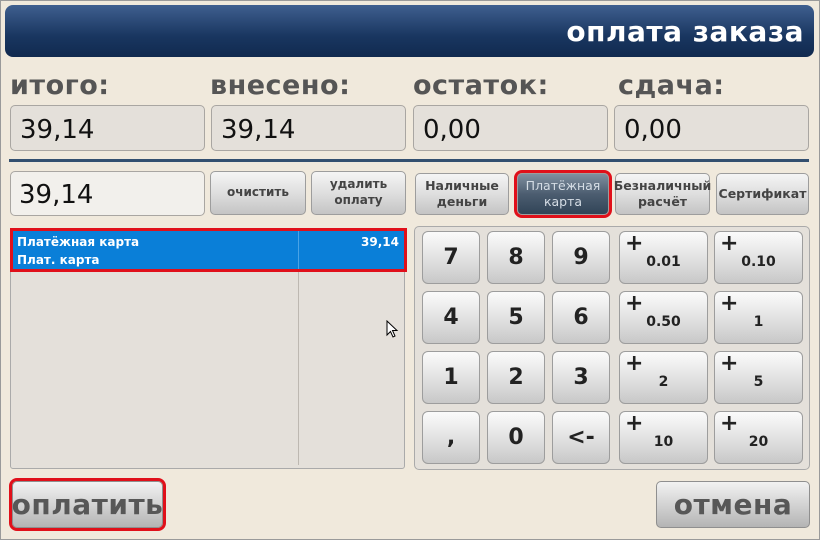 The height and width of the screenshot is (540, 820). I want to click on quick-add-value: 2, so click(663, 382).